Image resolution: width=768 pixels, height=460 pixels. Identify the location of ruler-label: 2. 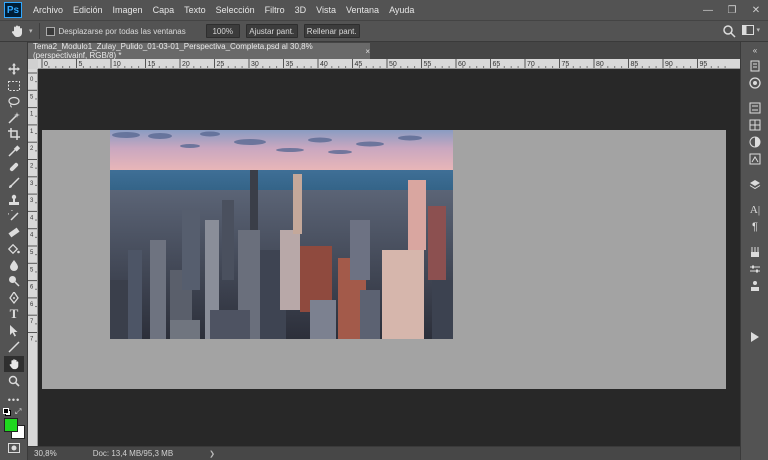
(32, 149).